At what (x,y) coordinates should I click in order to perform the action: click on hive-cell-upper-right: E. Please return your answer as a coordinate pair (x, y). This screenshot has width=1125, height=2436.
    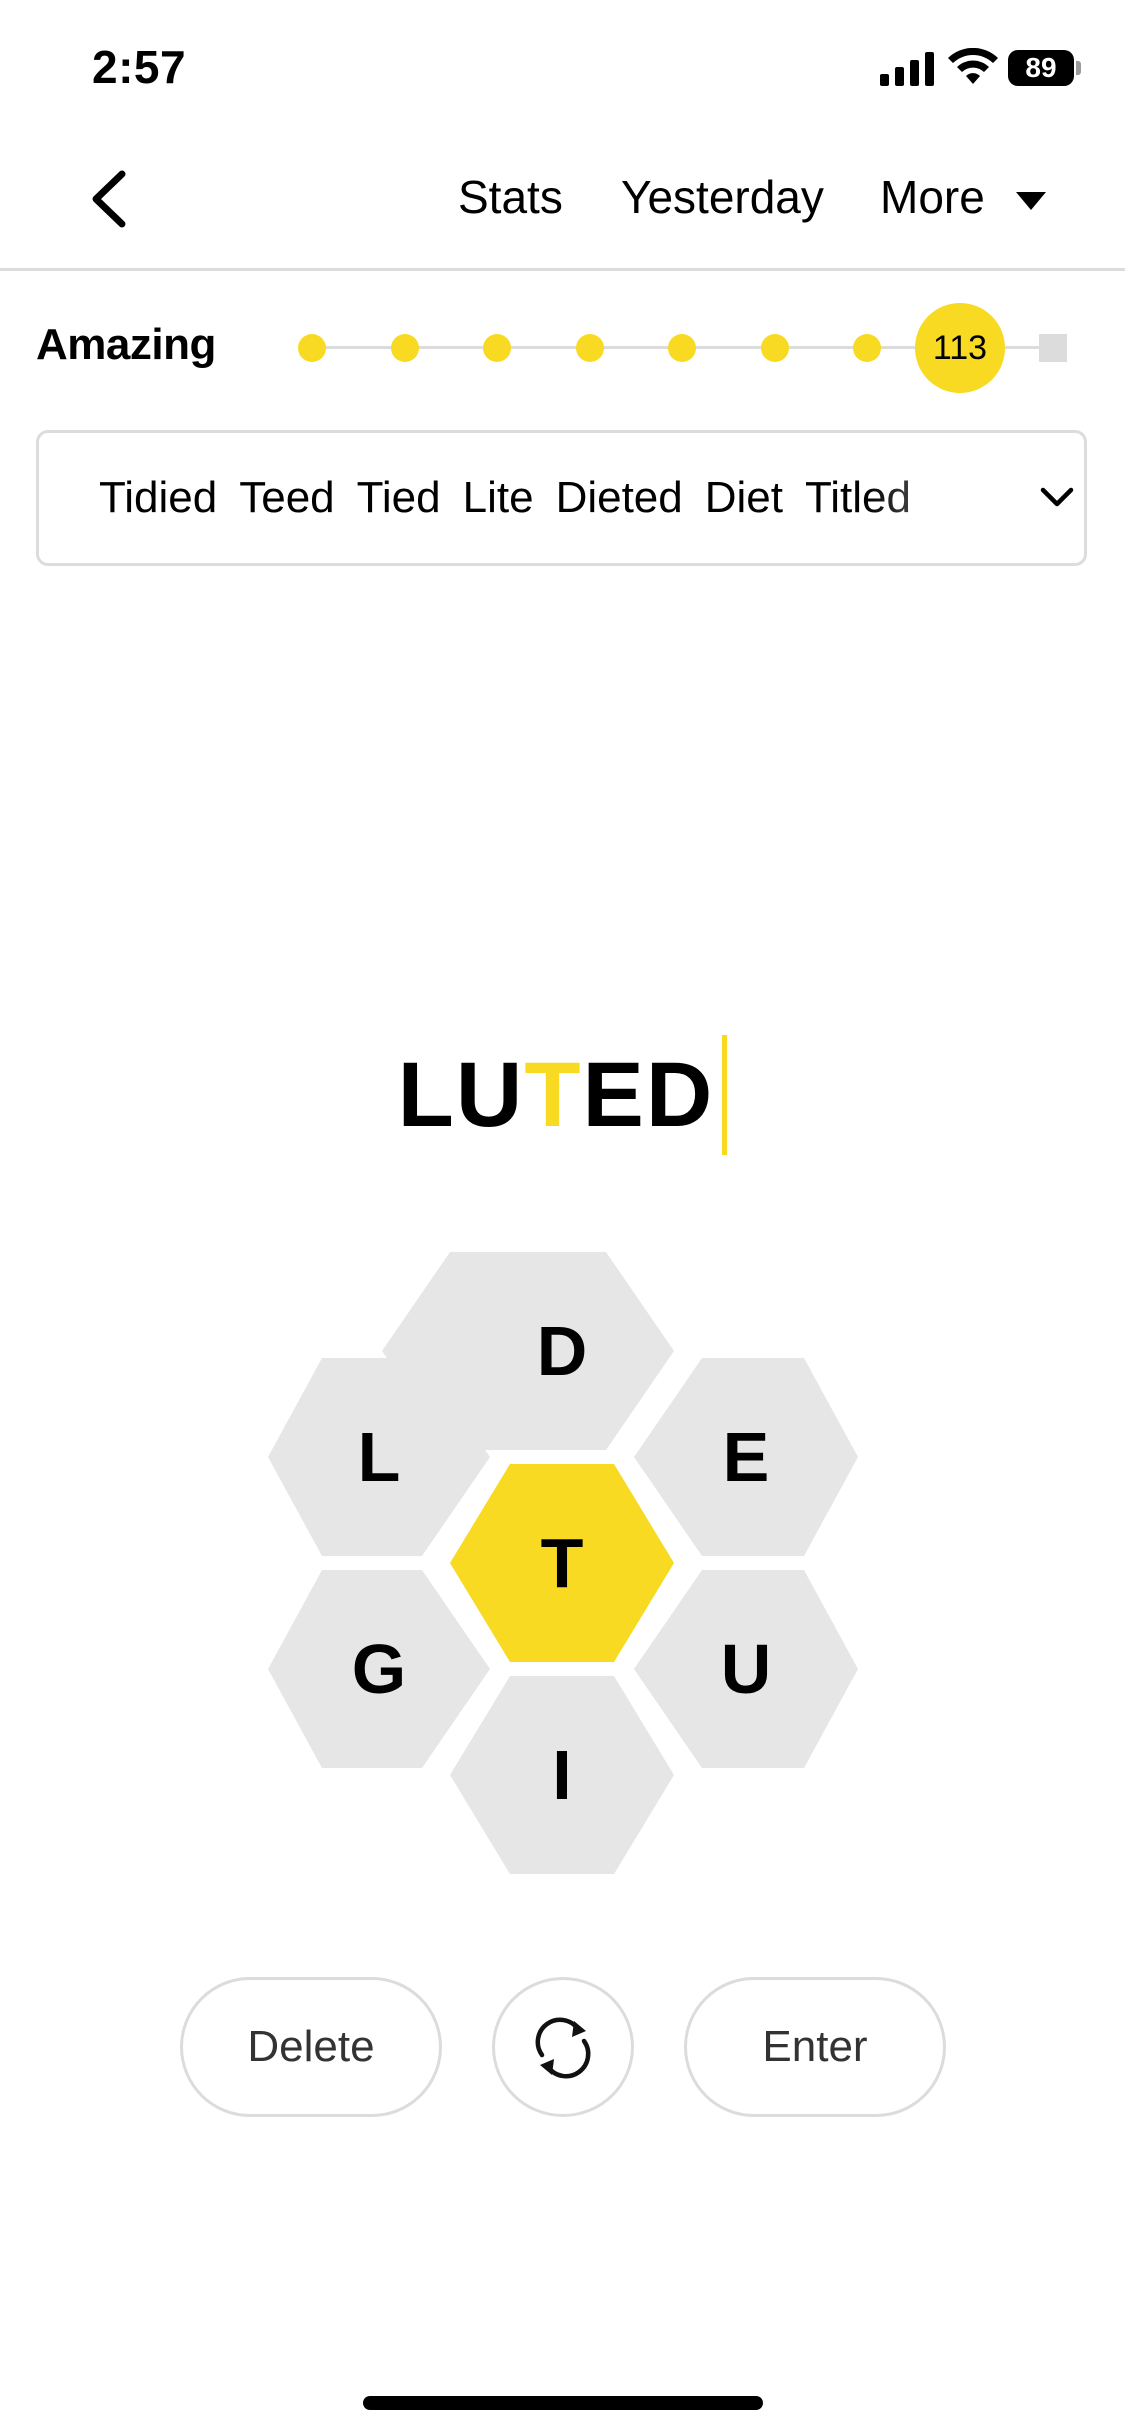
    Looking at the image, I should click on (746, 1457).